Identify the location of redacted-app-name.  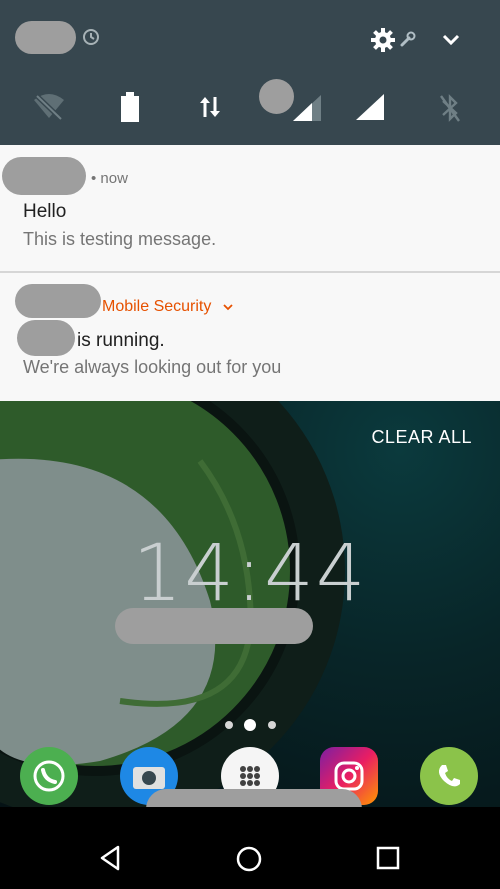
(44, 176).